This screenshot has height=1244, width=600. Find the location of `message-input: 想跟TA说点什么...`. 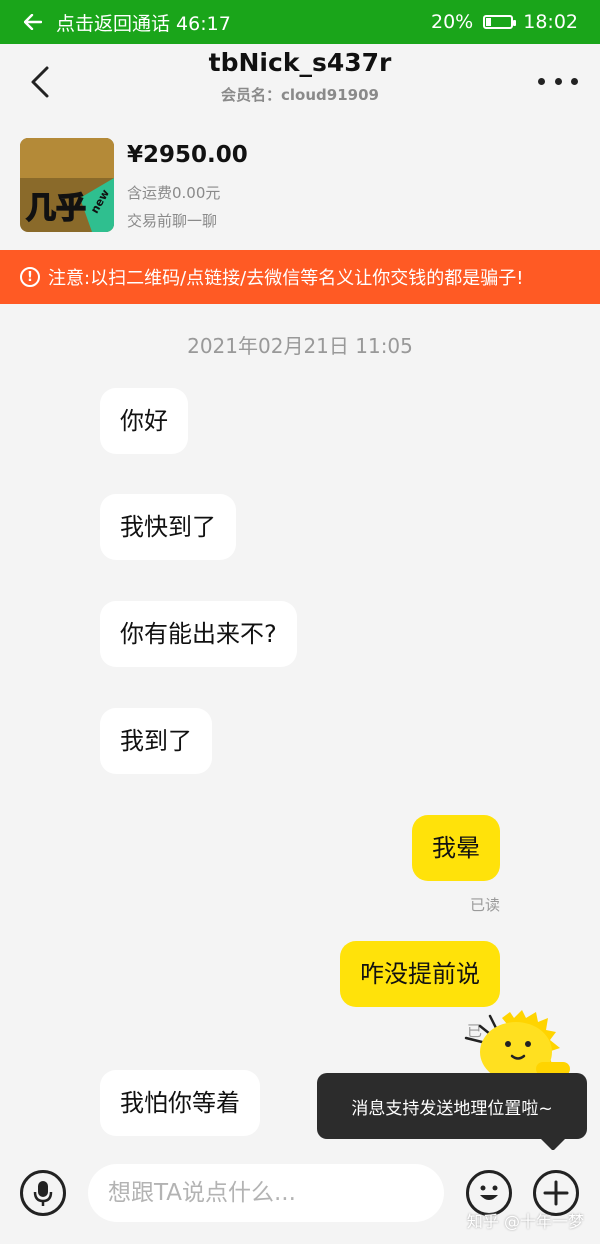

message-input: 想跟TA说点什么... is located at coordinates (266, 1193).